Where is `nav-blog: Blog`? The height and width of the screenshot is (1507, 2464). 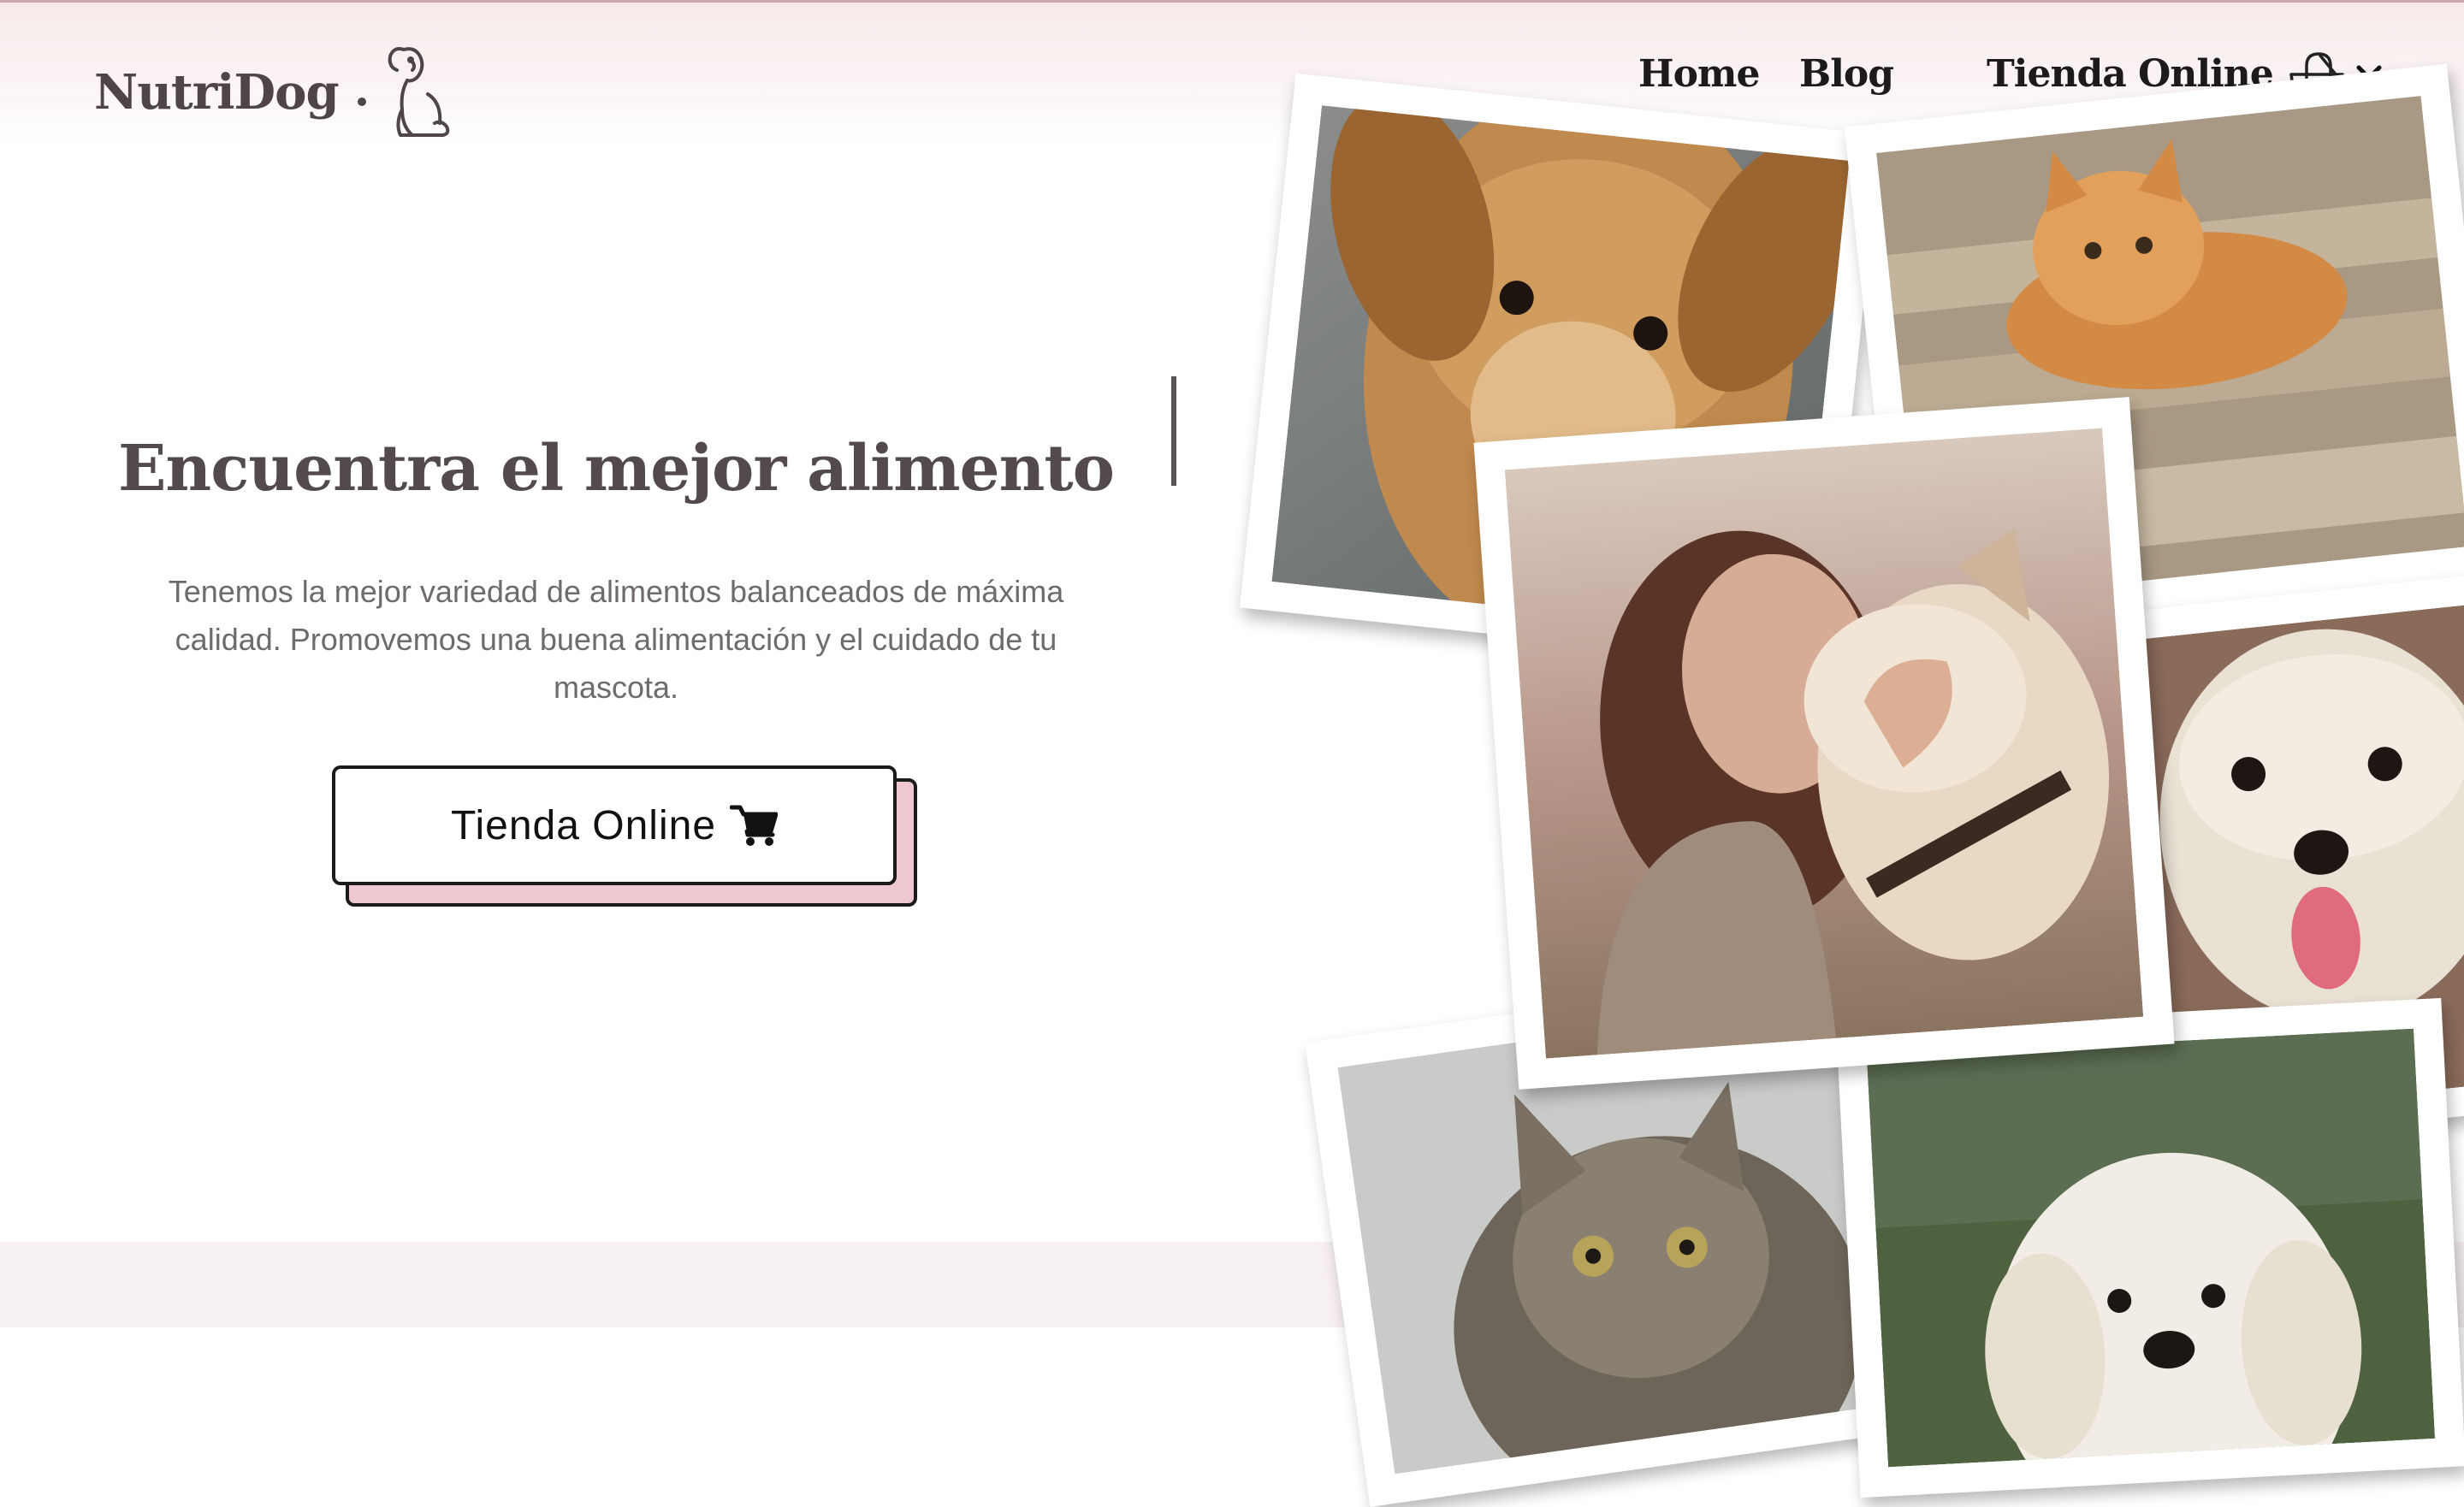
nav-blog: Blog is located at coordinates (1846, 74).